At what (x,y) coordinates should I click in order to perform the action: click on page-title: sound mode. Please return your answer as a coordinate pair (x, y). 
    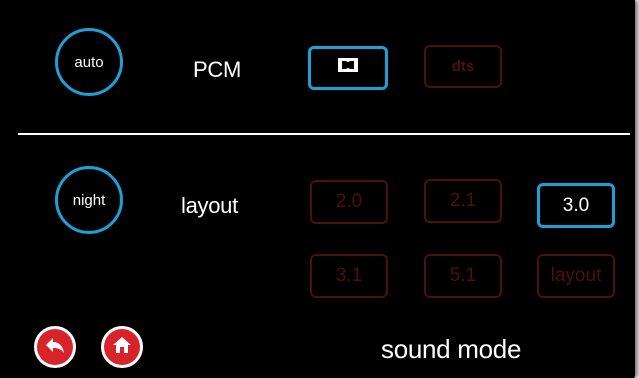
    Looking at the image, I should click on (451, 349).